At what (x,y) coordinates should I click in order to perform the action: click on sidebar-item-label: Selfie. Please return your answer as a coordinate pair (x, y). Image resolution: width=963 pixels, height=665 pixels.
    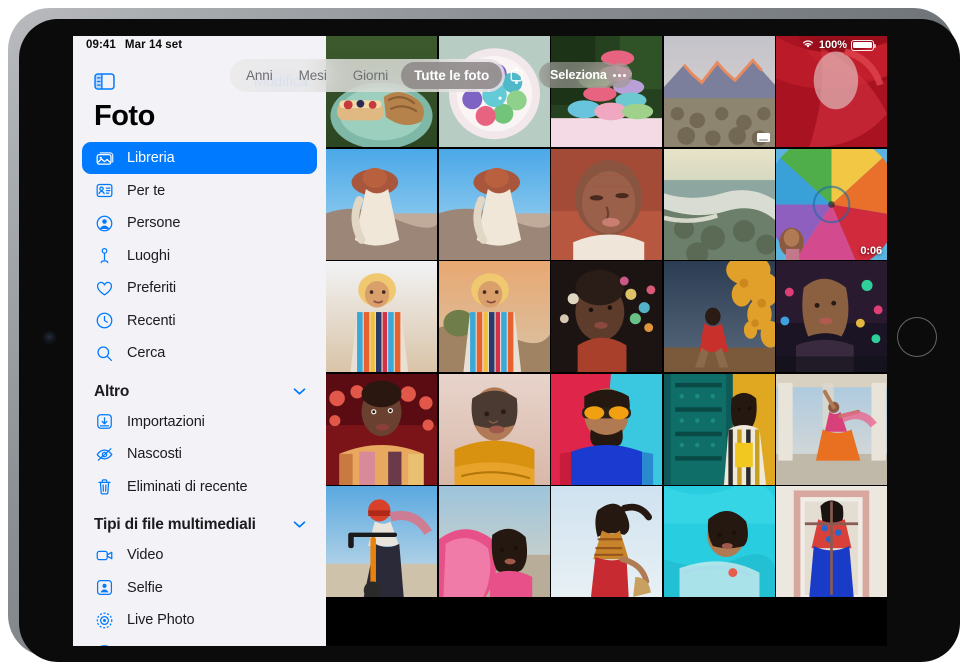
    Looking at the image, I should click on (145, 587).